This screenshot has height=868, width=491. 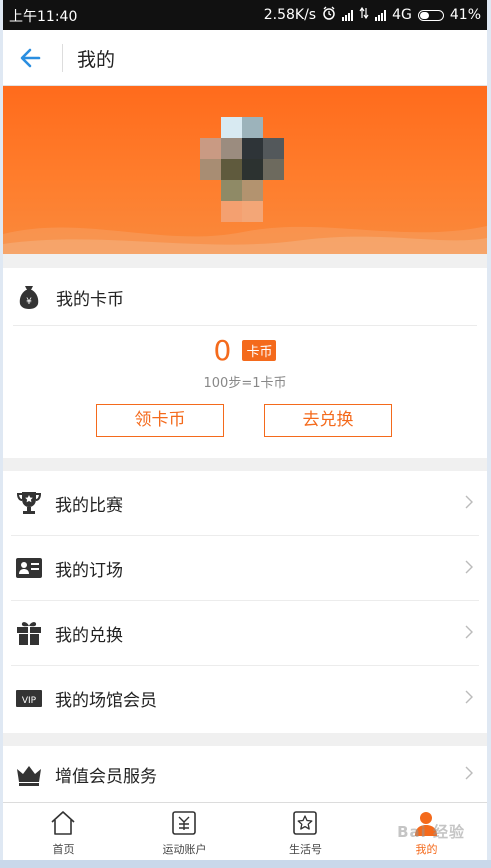 I want to click on trophy-icon, so click(x=29, y=503).